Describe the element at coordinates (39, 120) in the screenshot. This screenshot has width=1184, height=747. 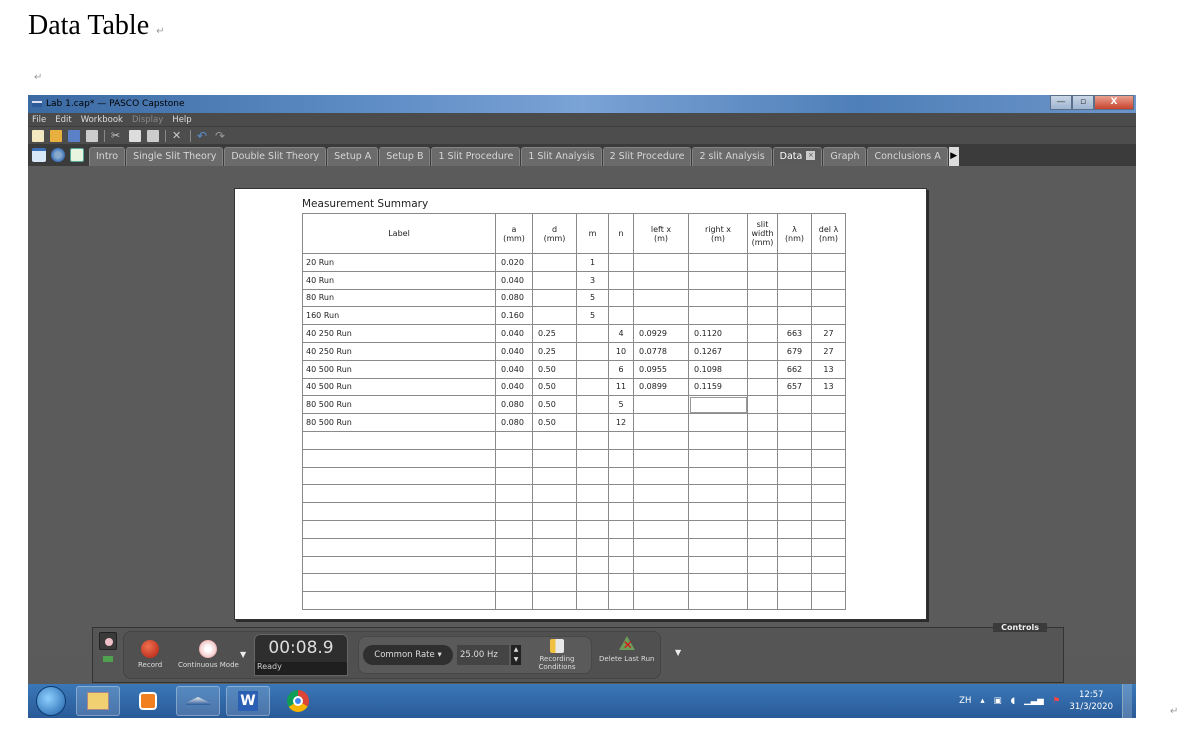
I see `menu-file: File` at that location.